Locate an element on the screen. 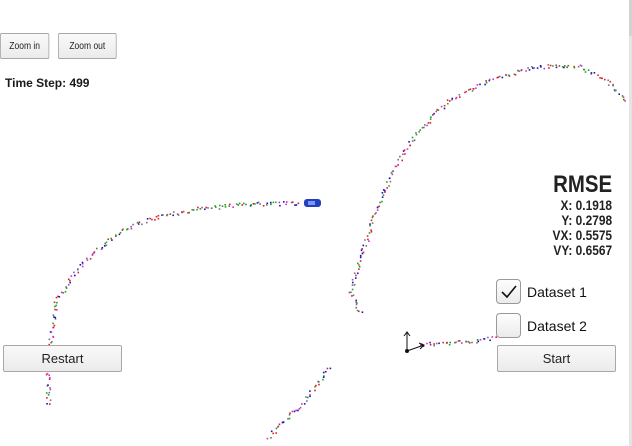 The image size is (632, 446). dataset-2-checkbox is located at coordinates (508, 325).